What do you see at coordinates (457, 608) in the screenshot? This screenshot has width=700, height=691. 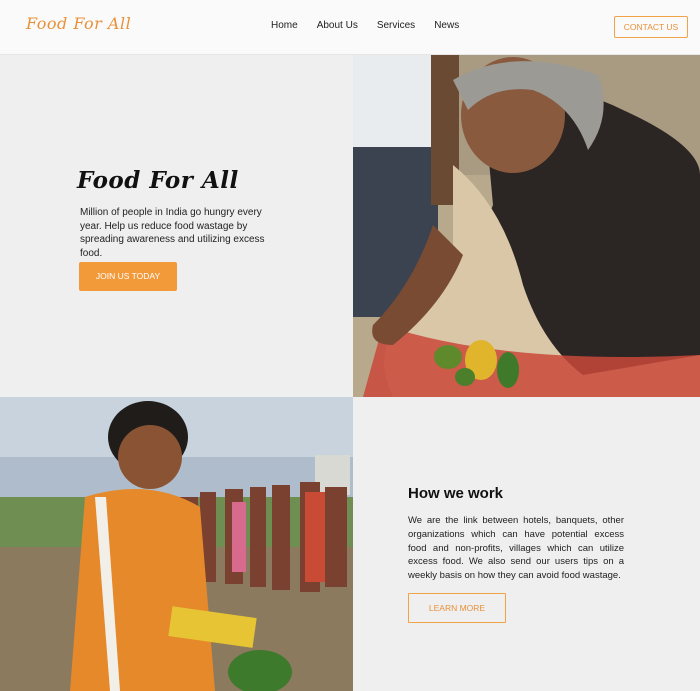 I see `learn-more-button: LEARN MORE` at bounding box center [457, 608].